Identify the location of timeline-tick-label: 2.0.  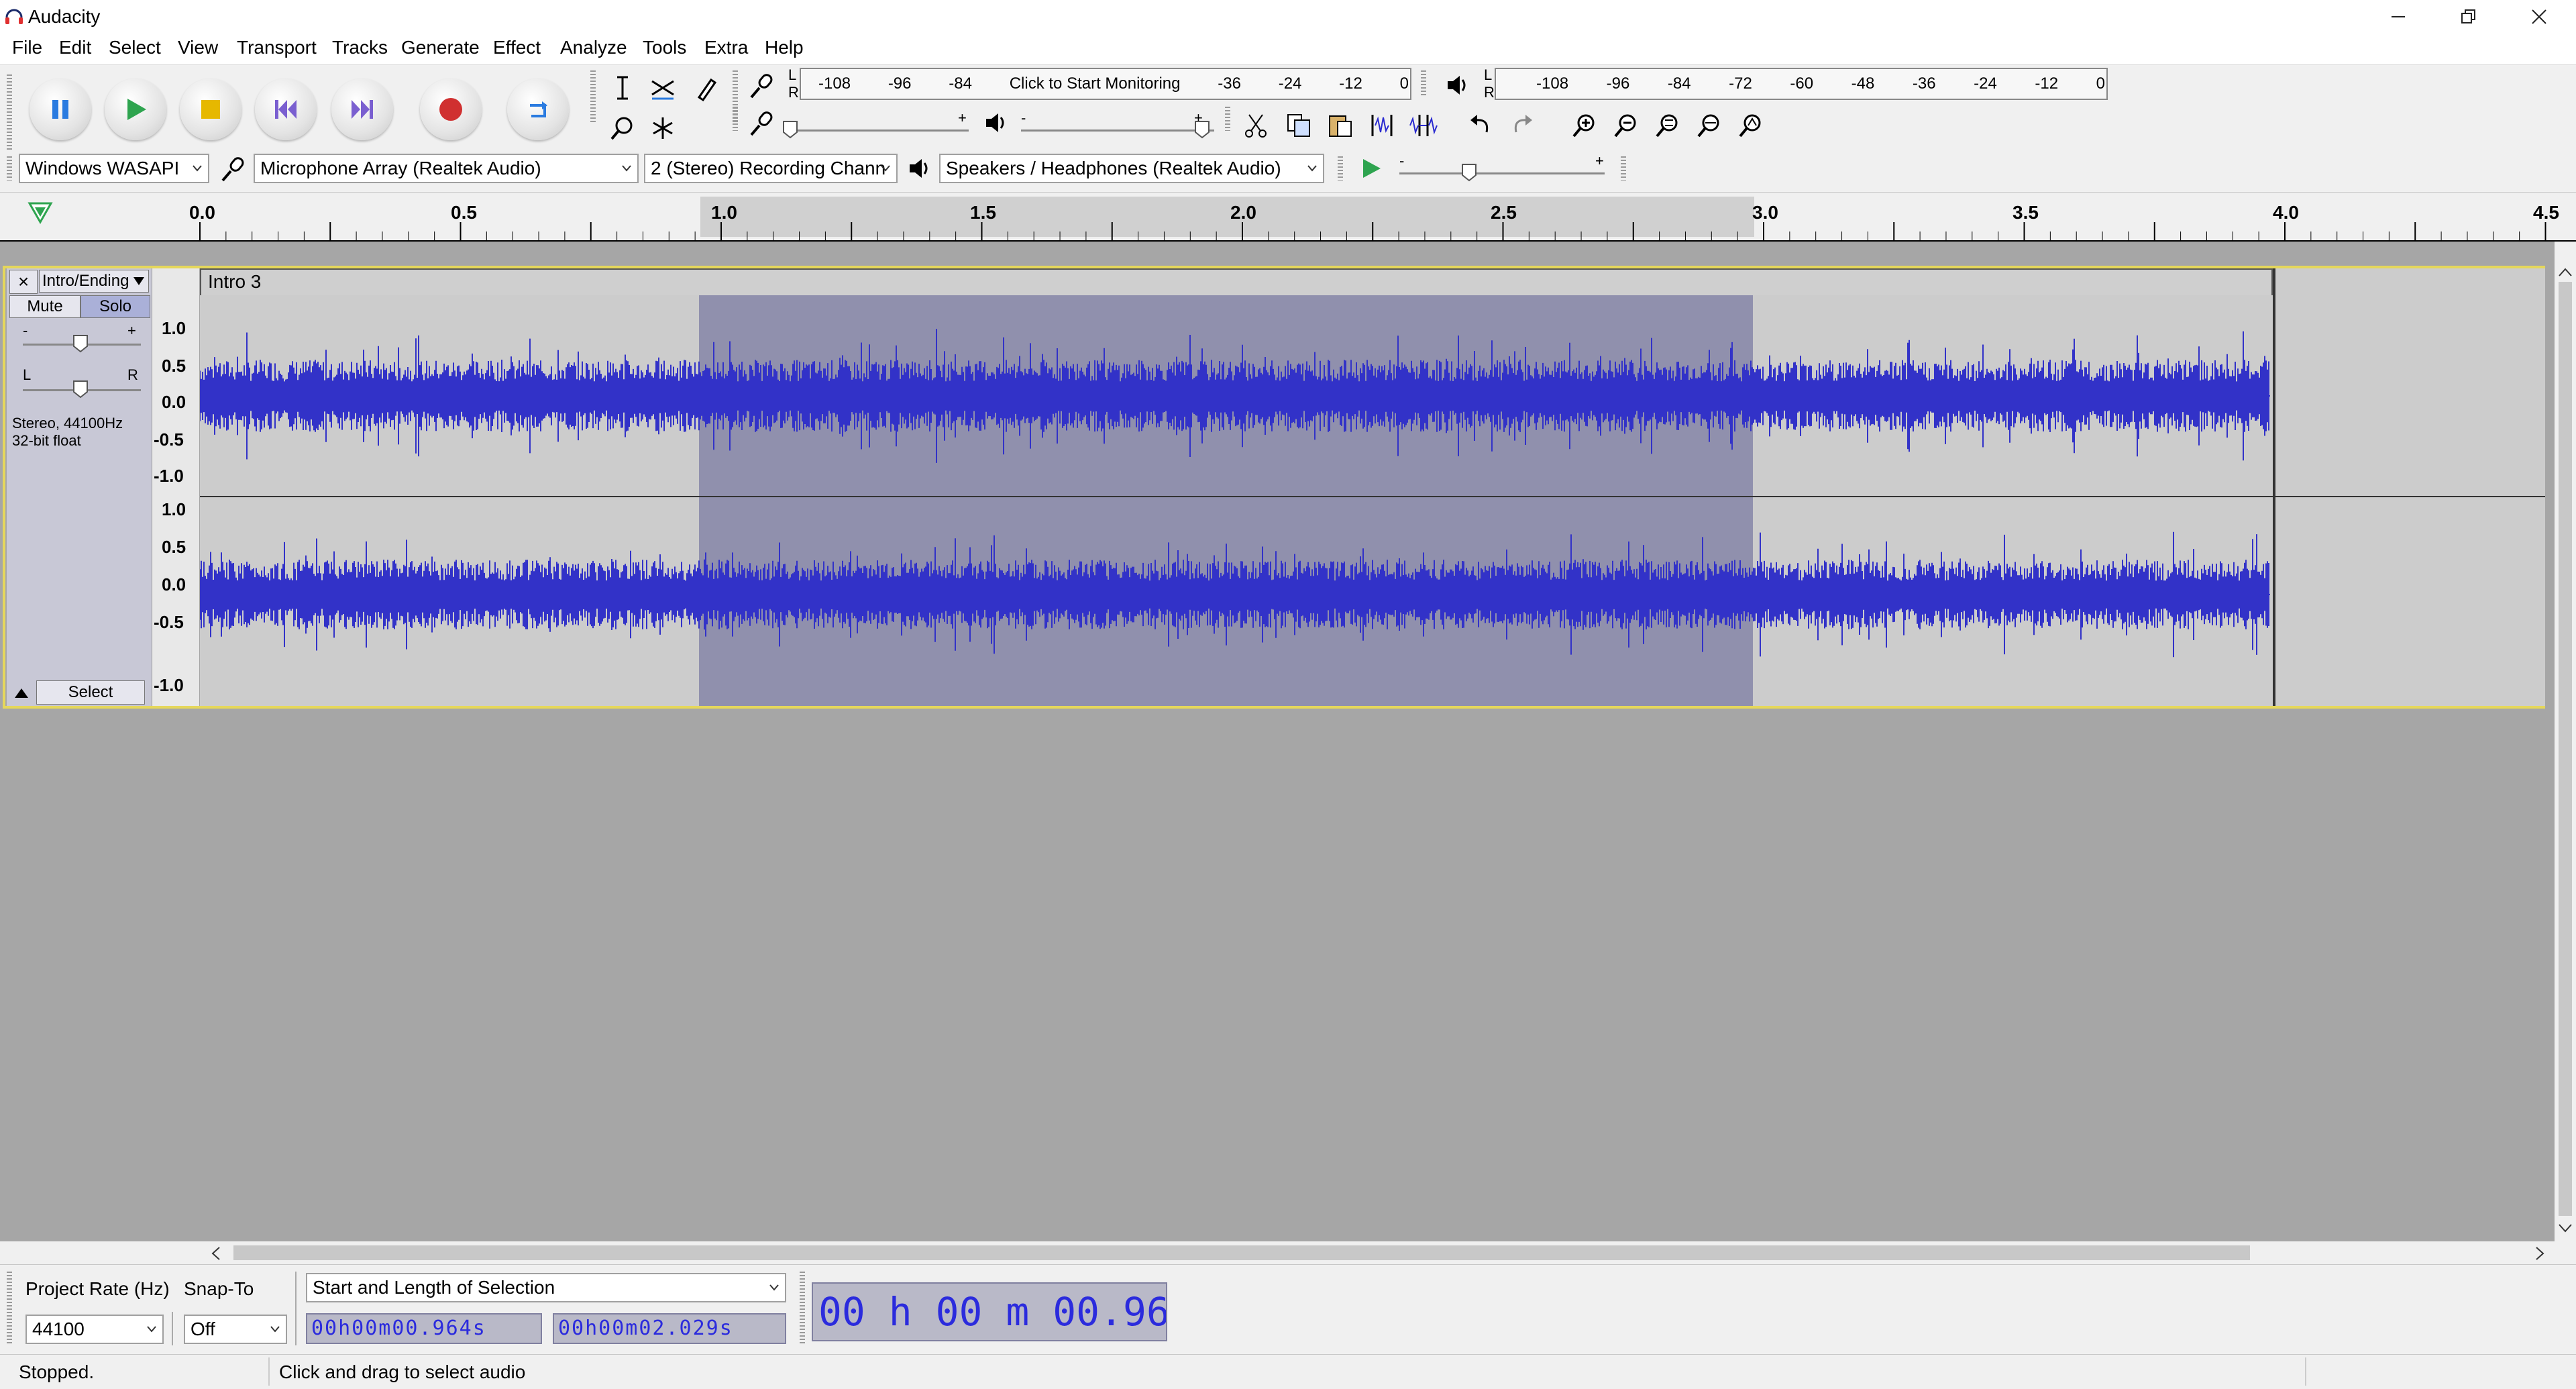
(1243, 213).